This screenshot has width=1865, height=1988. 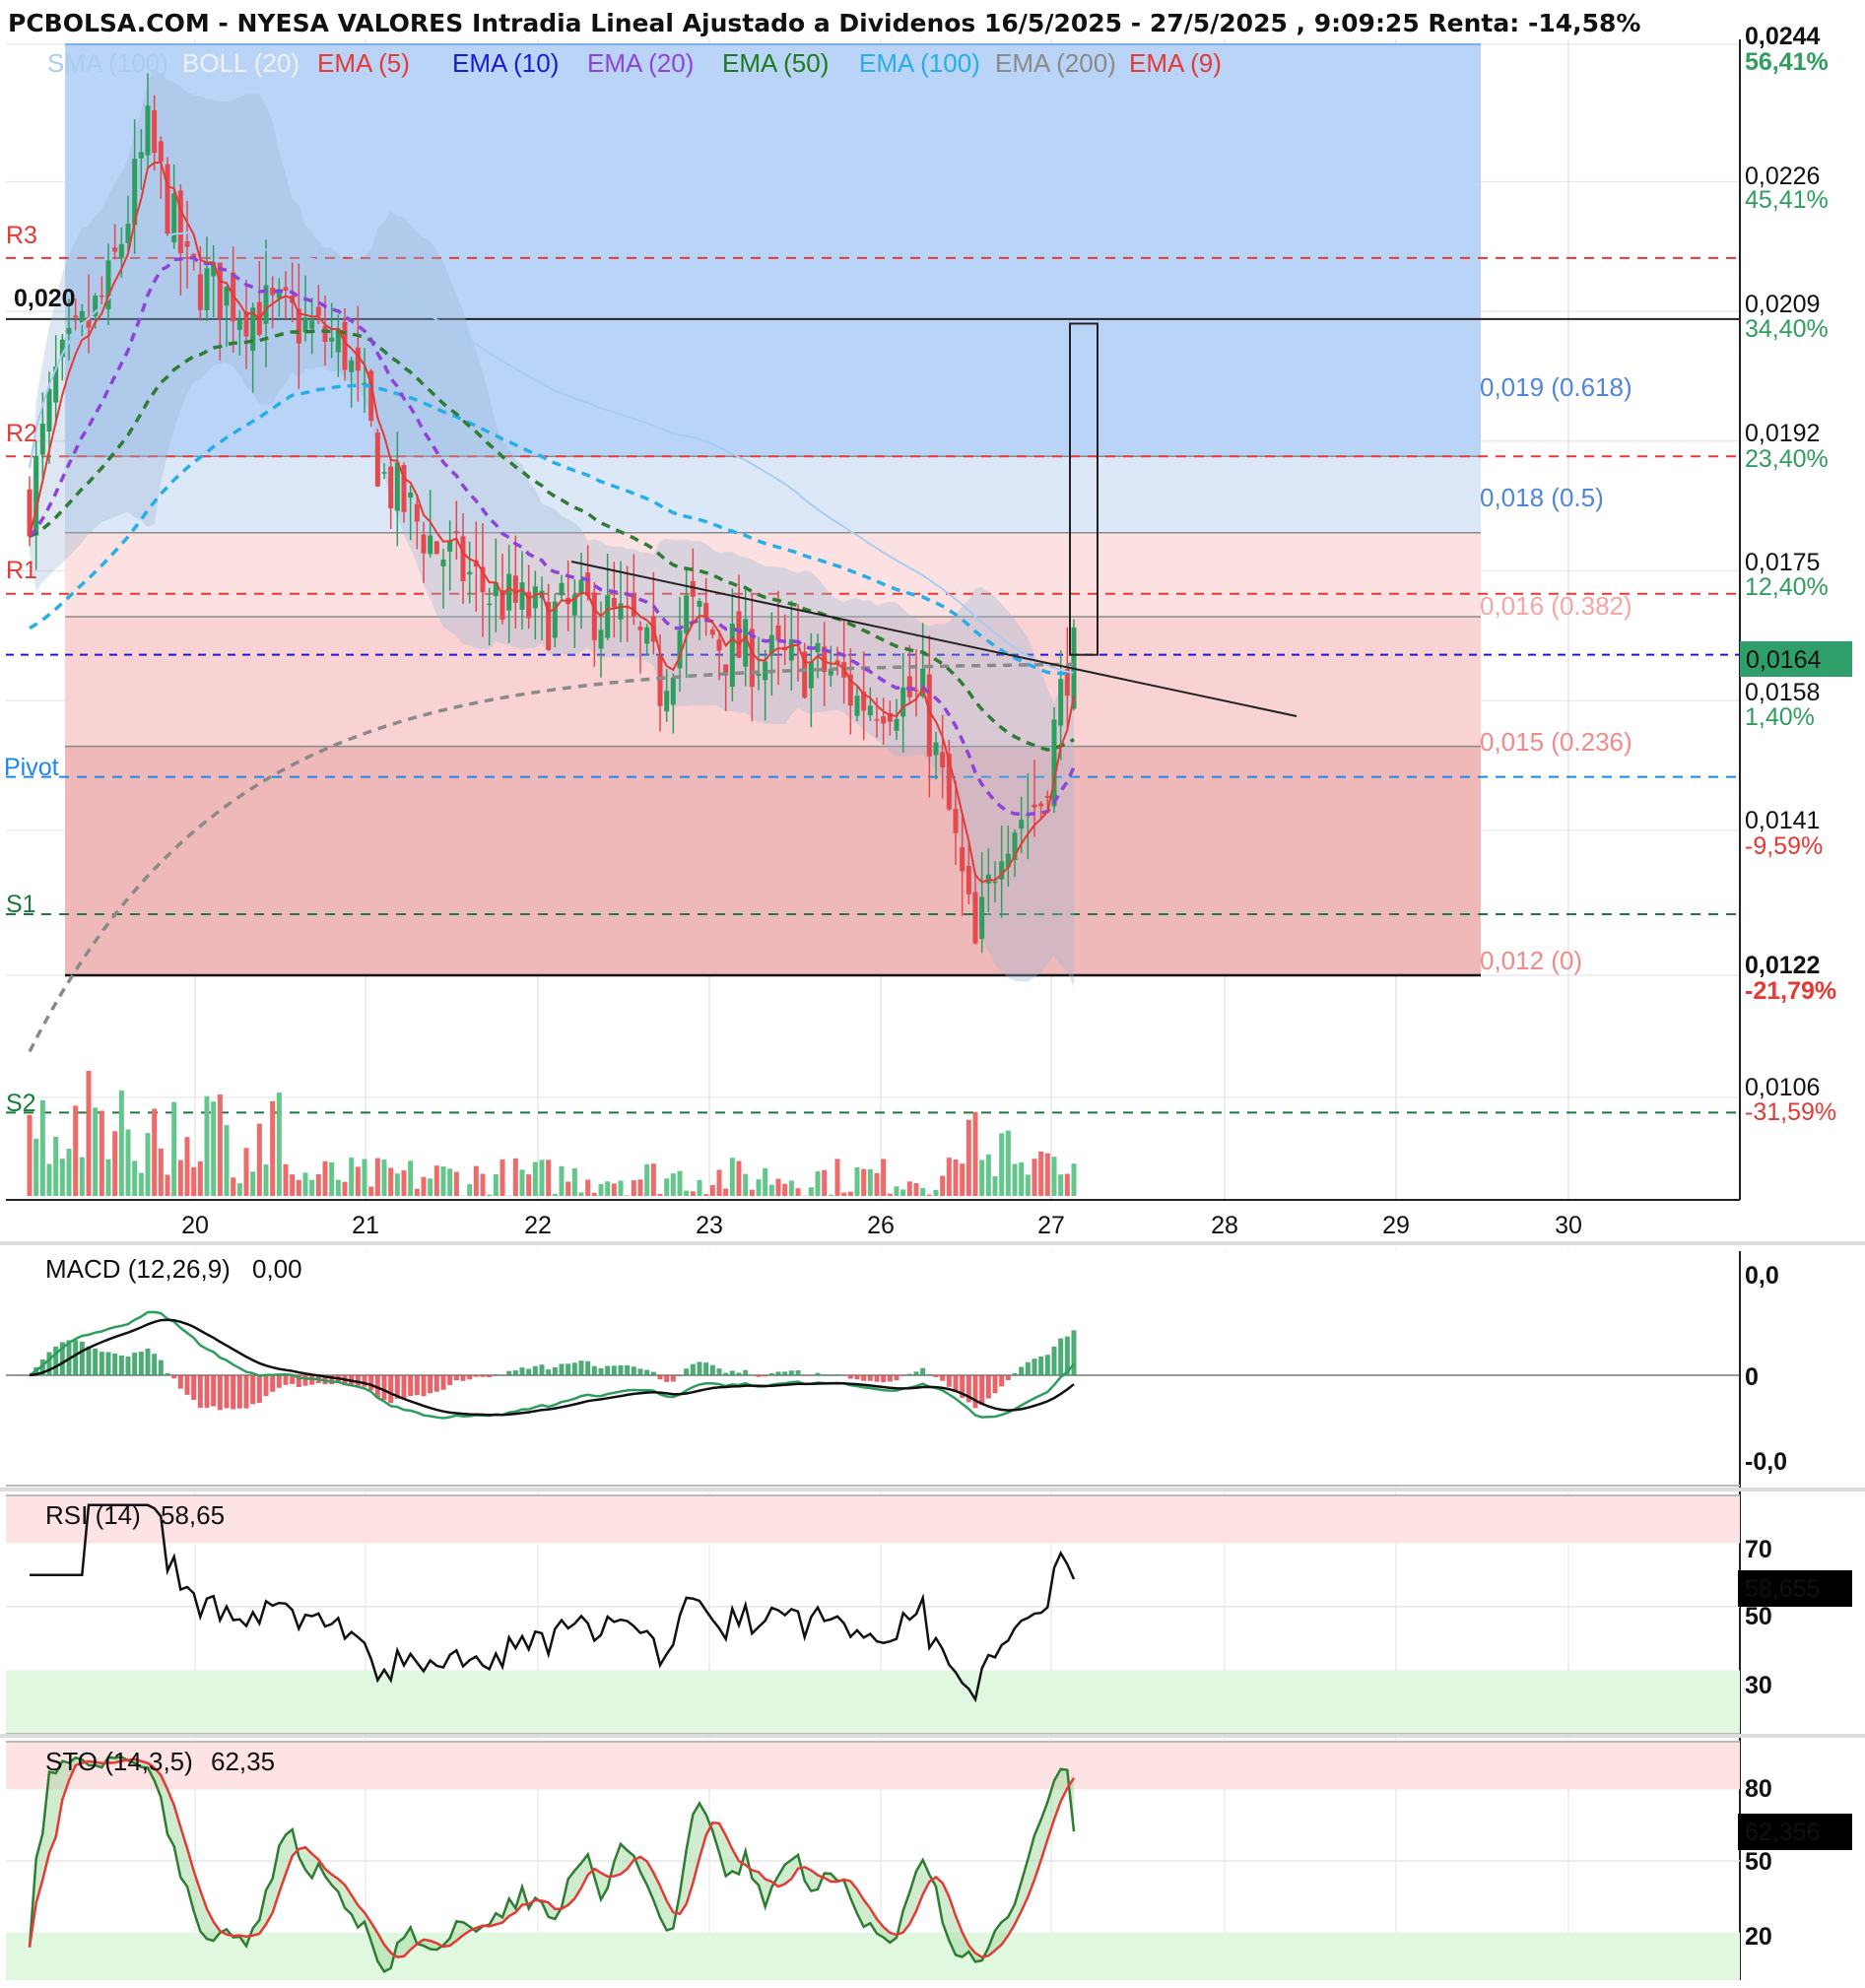 What do you see at coordinates (1782, 1589) in the screenshot?
I see `rsi-current-label: 58,655` at bounding box center [1782, 1589].